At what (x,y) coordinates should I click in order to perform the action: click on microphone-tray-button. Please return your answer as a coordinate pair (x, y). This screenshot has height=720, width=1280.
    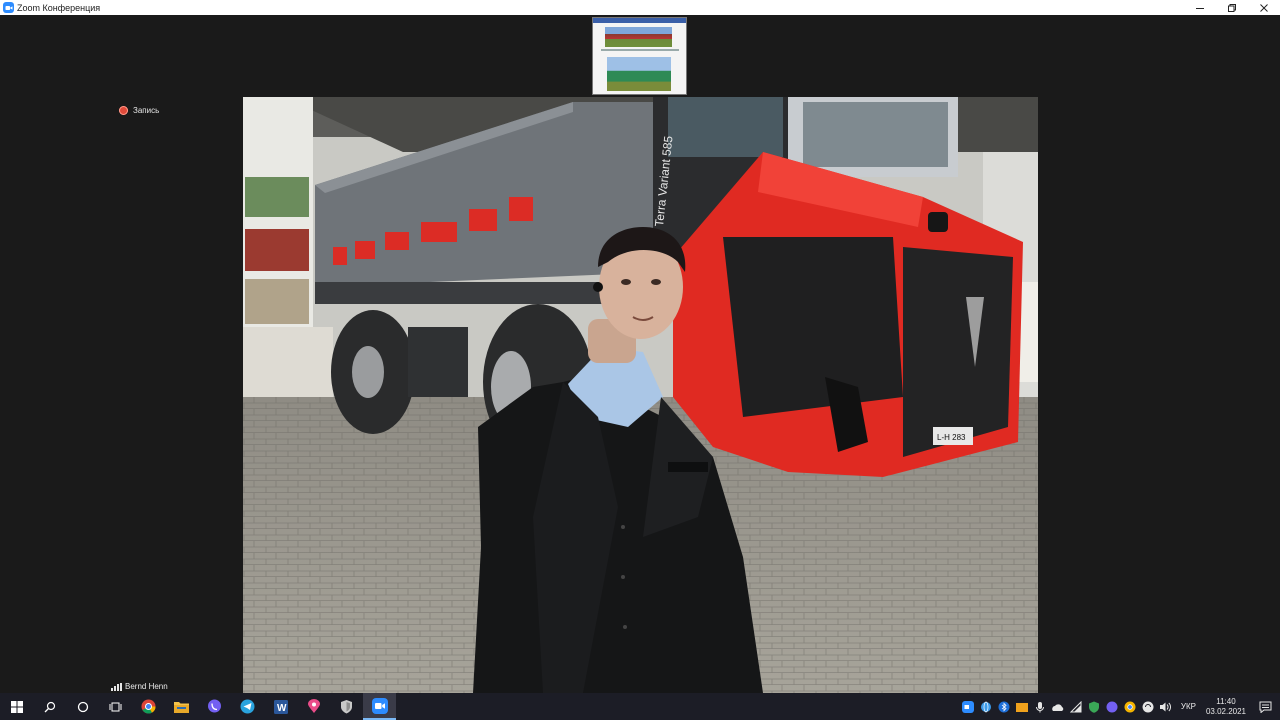
    Looking at the image, I should click on (1040, 707).